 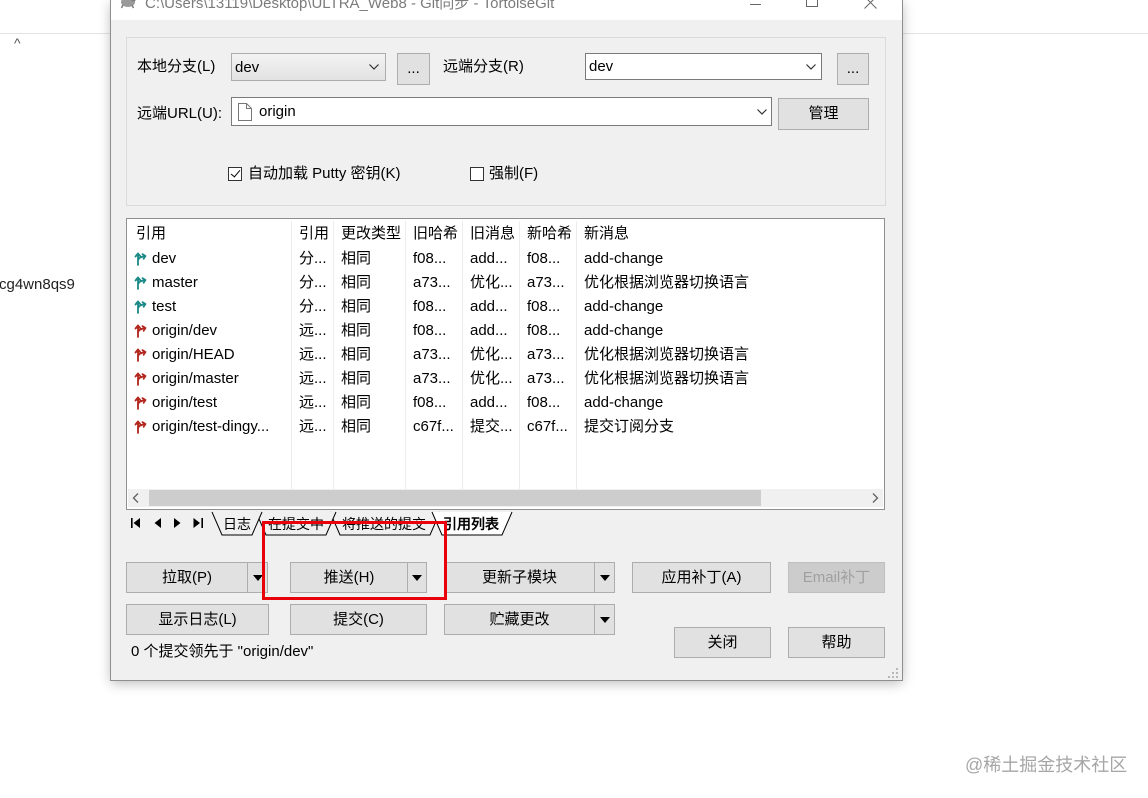 I want to click on close-icon, so click(x=870, y=4).